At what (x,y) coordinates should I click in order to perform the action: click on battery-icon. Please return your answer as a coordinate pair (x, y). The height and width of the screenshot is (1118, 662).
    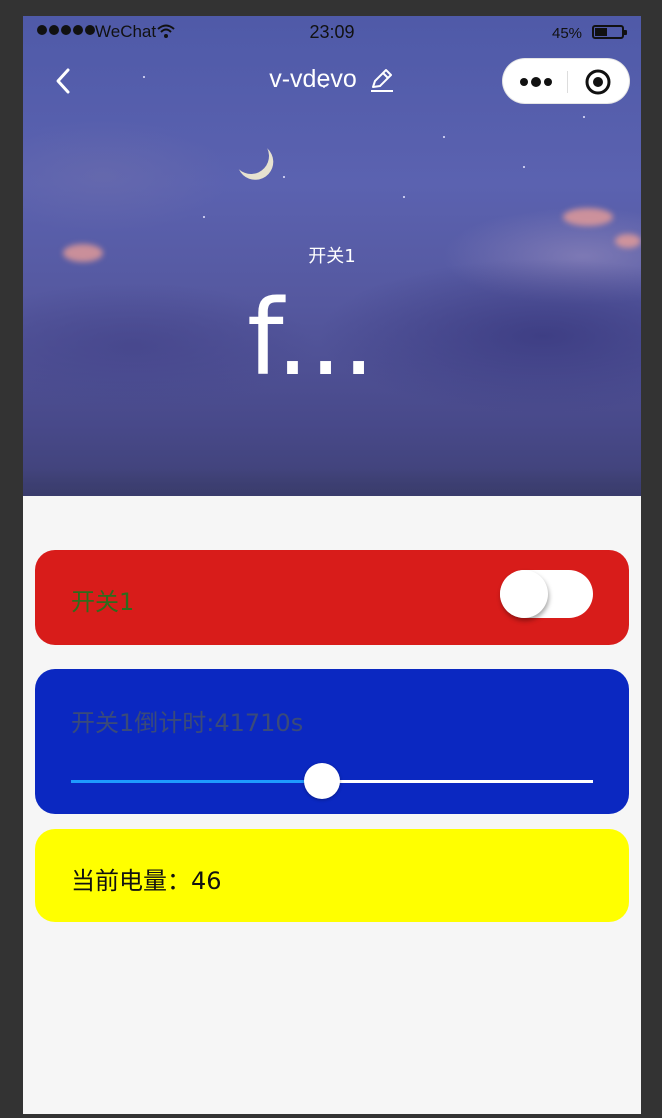
    Looking at the image, I should click on (609, 32).